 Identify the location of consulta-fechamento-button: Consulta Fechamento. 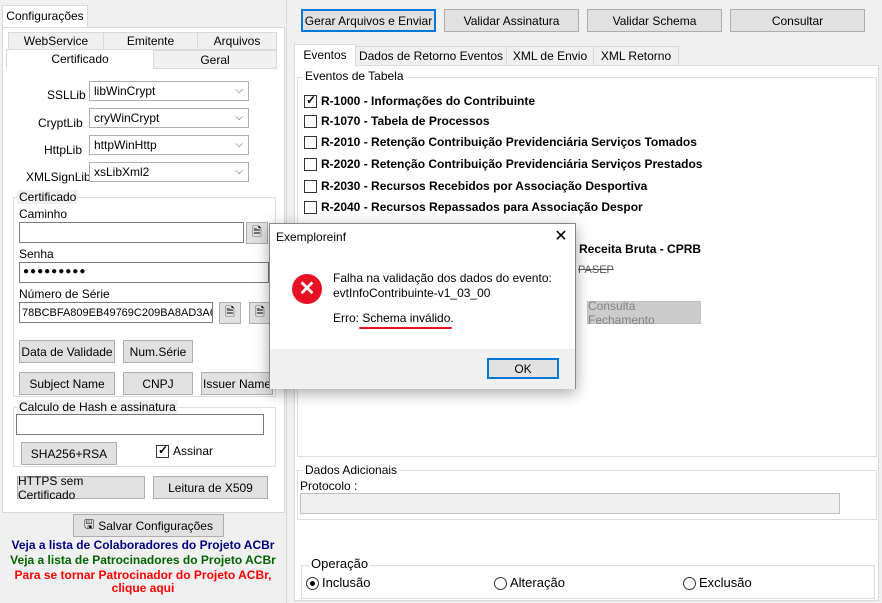
(644, 313).